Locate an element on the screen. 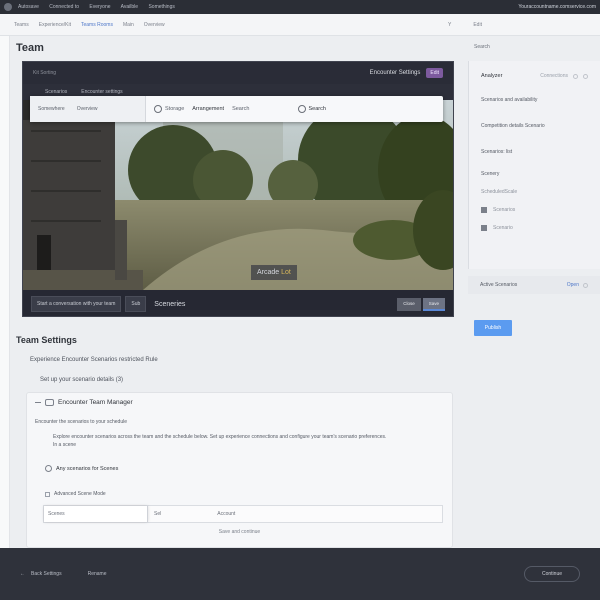 The image size is (600, 600). advanced-mode-checkbox: Advanced Scene Mode is located at coordinates (75, 494).